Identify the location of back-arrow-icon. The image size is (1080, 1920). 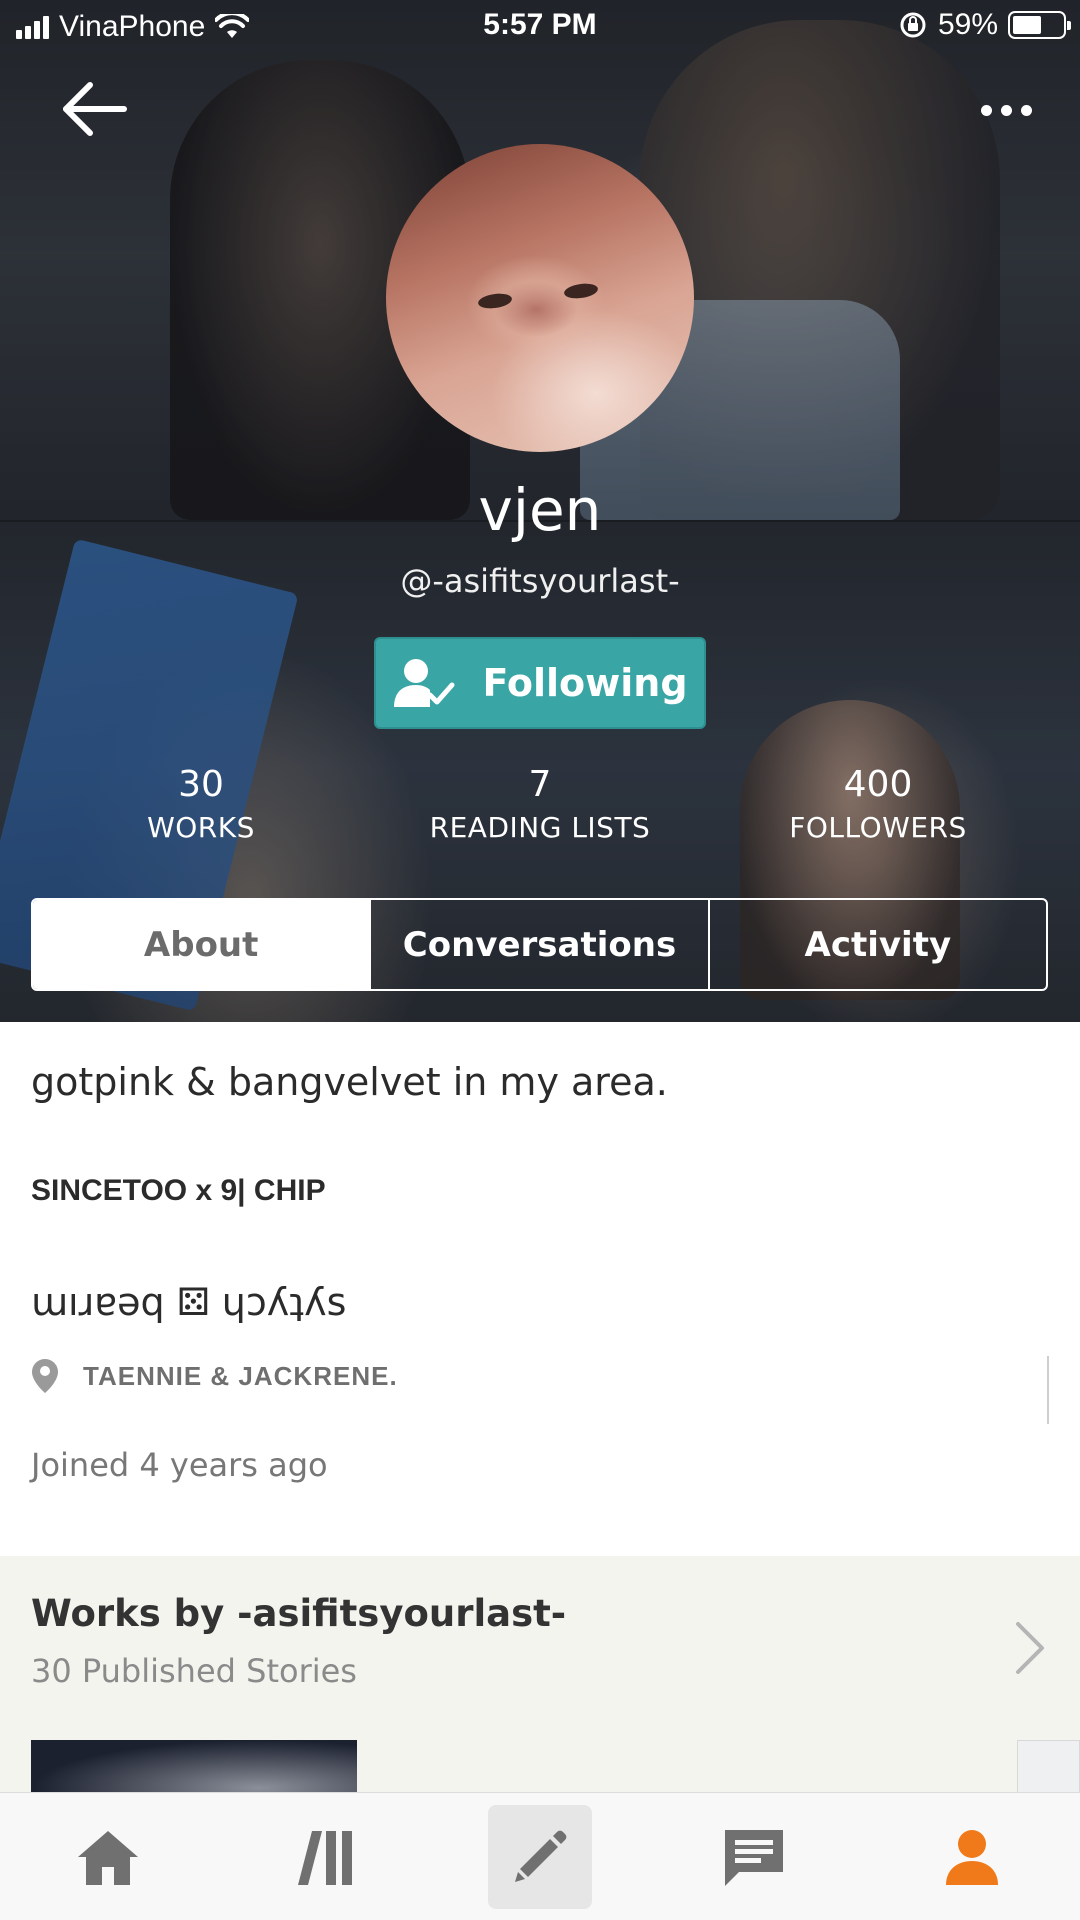
(94, 109).